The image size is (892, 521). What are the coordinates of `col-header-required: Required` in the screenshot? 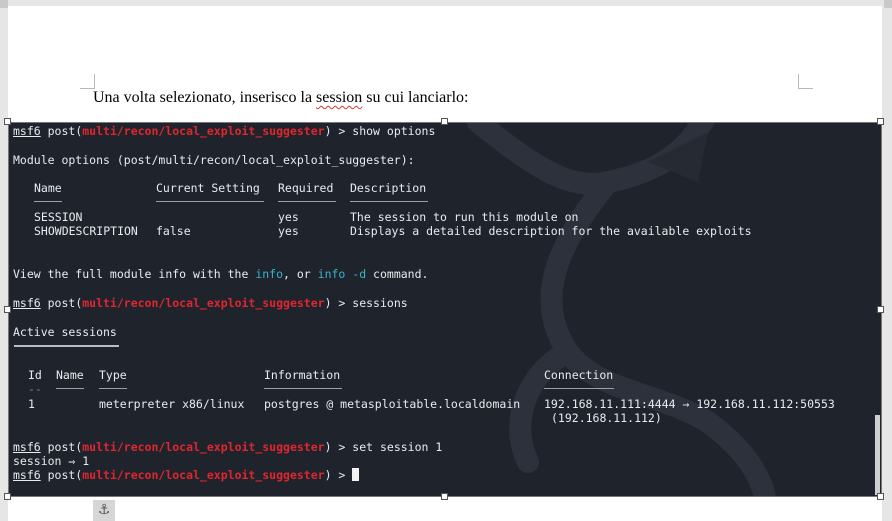 It's located at (306, 188).